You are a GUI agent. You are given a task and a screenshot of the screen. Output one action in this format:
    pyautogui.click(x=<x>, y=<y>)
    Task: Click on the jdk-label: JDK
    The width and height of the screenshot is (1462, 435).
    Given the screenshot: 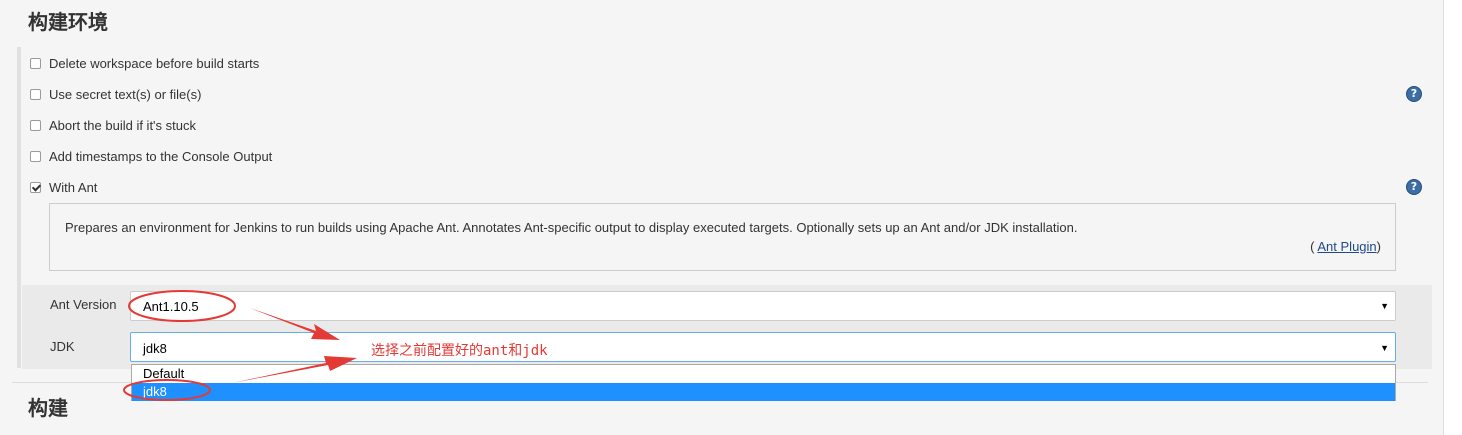 What is the action you would take?
    pyautogui.click(x=62, y=346)
    